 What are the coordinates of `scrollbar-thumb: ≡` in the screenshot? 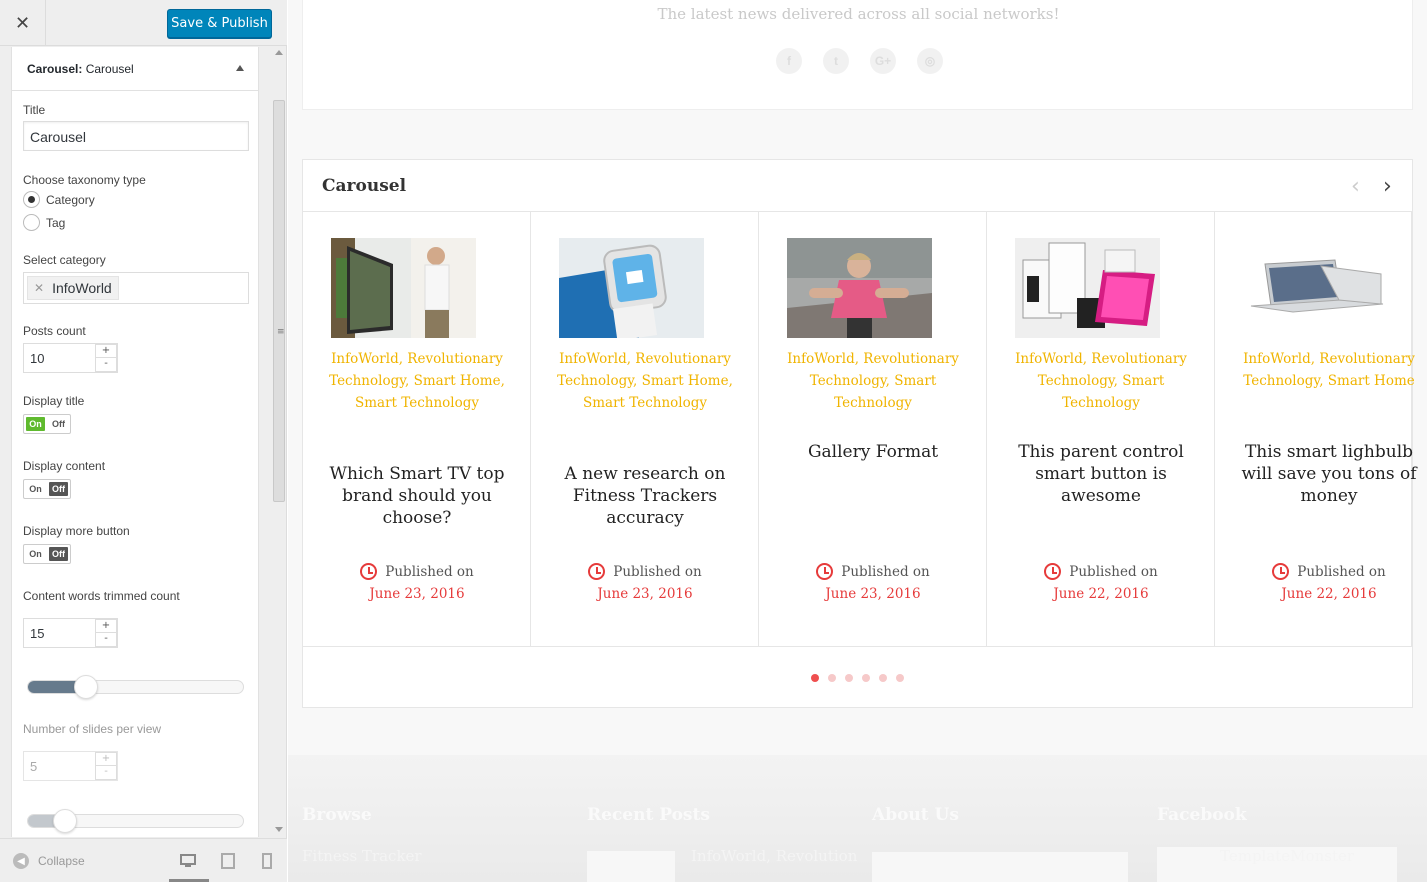 It's located at (279, 301).